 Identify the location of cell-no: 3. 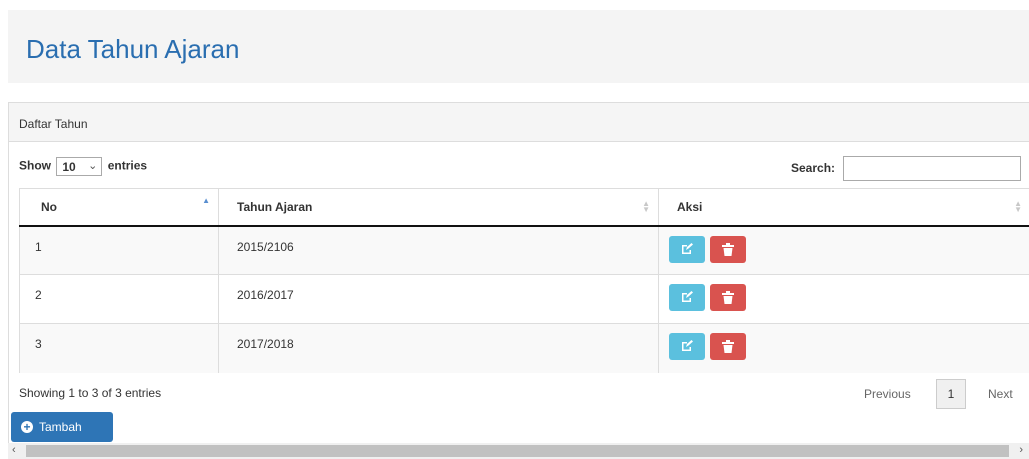
(119, 348).